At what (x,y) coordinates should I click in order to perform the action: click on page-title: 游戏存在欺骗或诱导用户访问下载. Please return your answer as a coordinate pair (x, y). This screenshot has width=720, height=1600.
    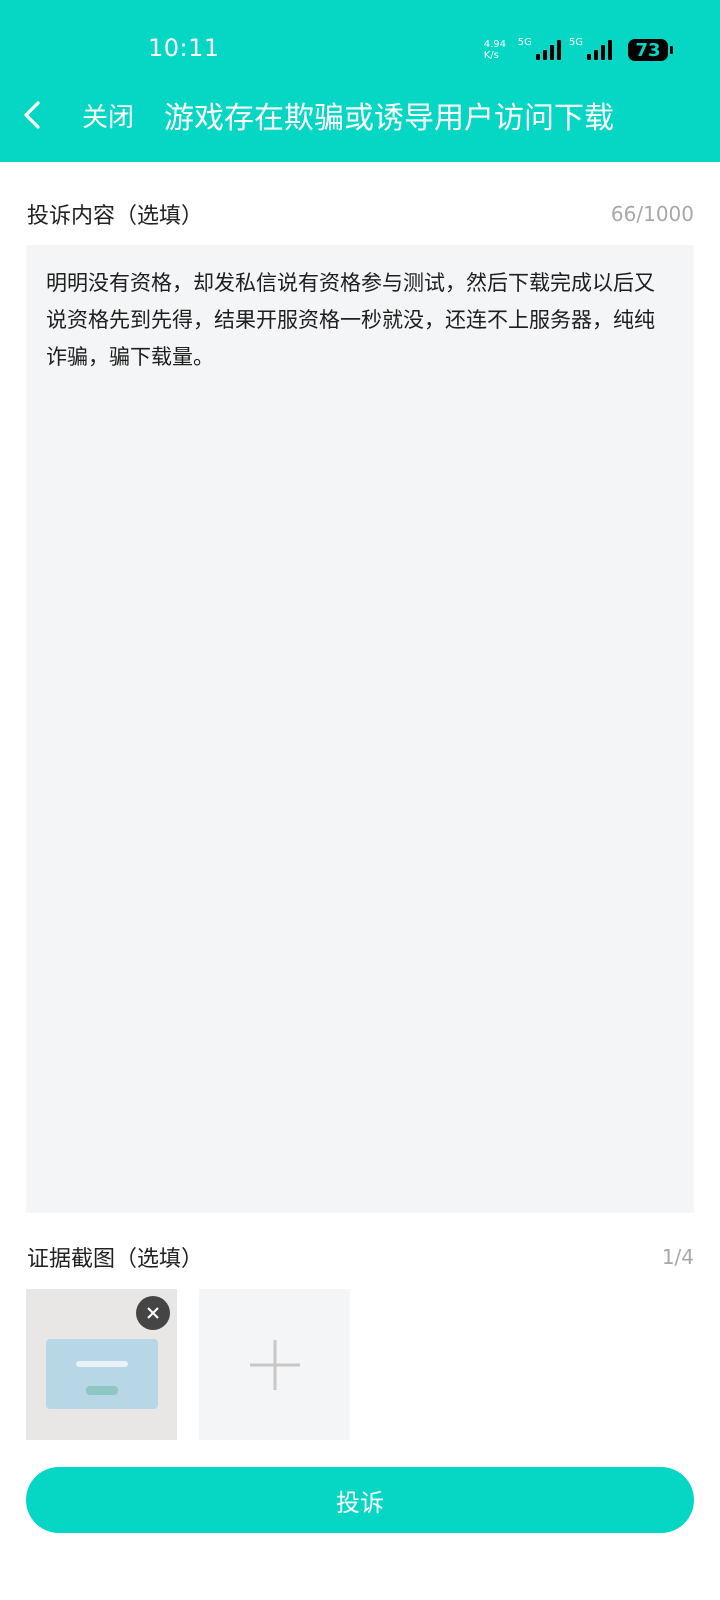
    Looking at the image, I should click on (389, 118).